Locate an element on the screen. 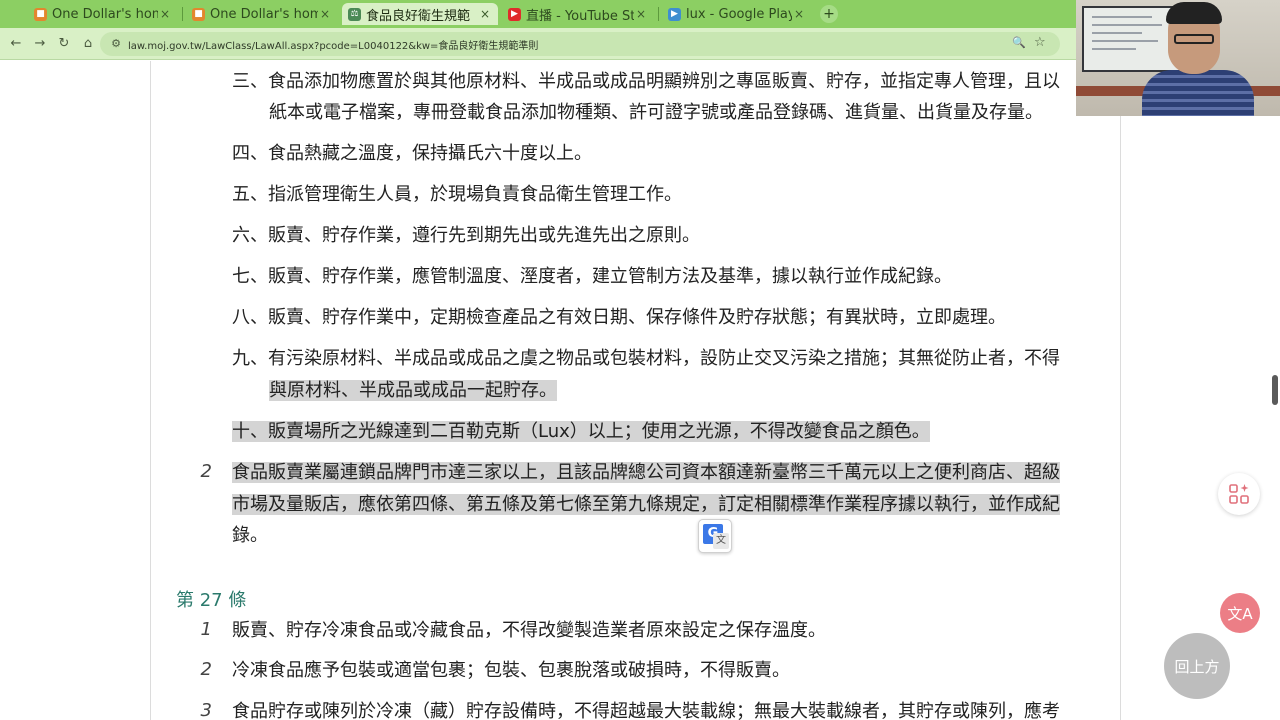 The image size is (1280, 720). tab-one-dollar-2: ■ One Dollar's hom × is located at coordinates (262, 14).